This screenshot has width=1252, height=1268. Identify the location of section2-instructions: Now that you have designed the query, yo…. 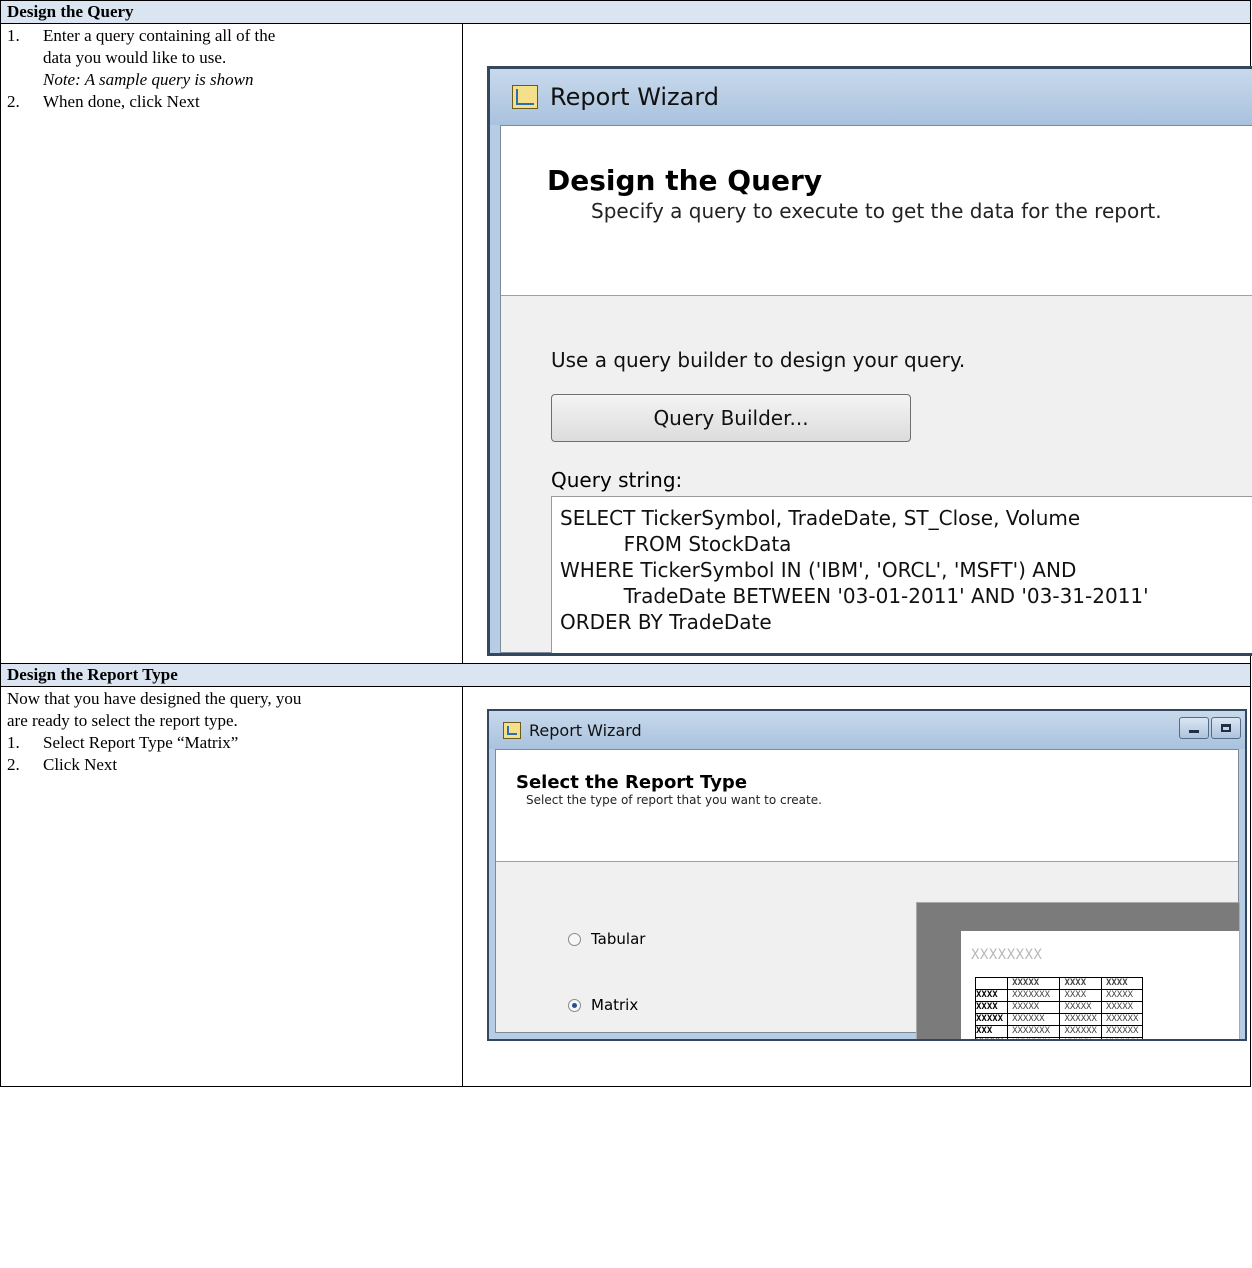
(231, 886).